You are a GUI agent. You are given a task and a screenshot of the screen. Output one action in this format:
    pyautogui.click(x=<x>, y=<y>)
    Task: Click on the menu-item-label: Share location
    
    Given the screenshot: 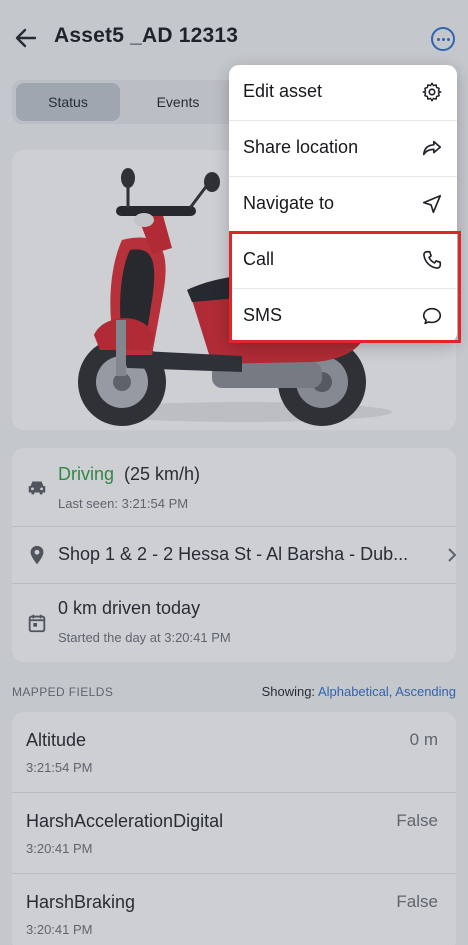 What is the action you would take?
    pyautogui.click(x=301, y=147)
    